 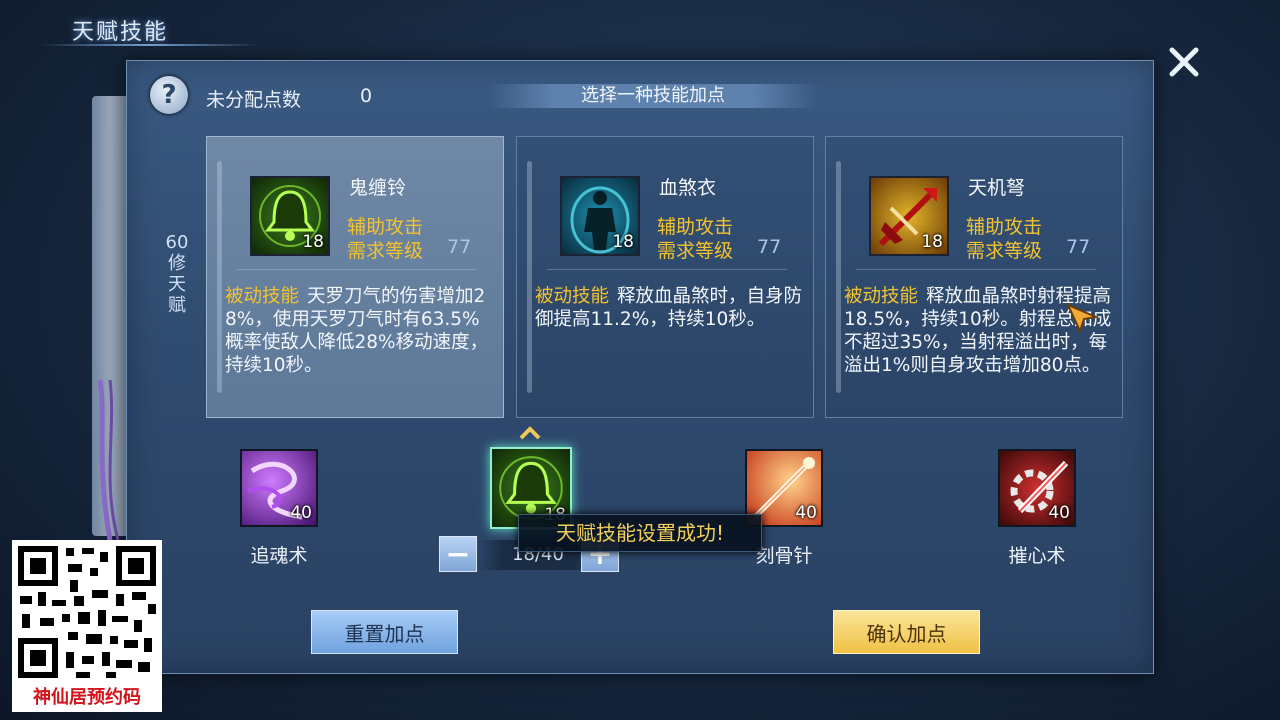 I want to click on skill-zhuihunshu: 40, so click(x=279, y=488).